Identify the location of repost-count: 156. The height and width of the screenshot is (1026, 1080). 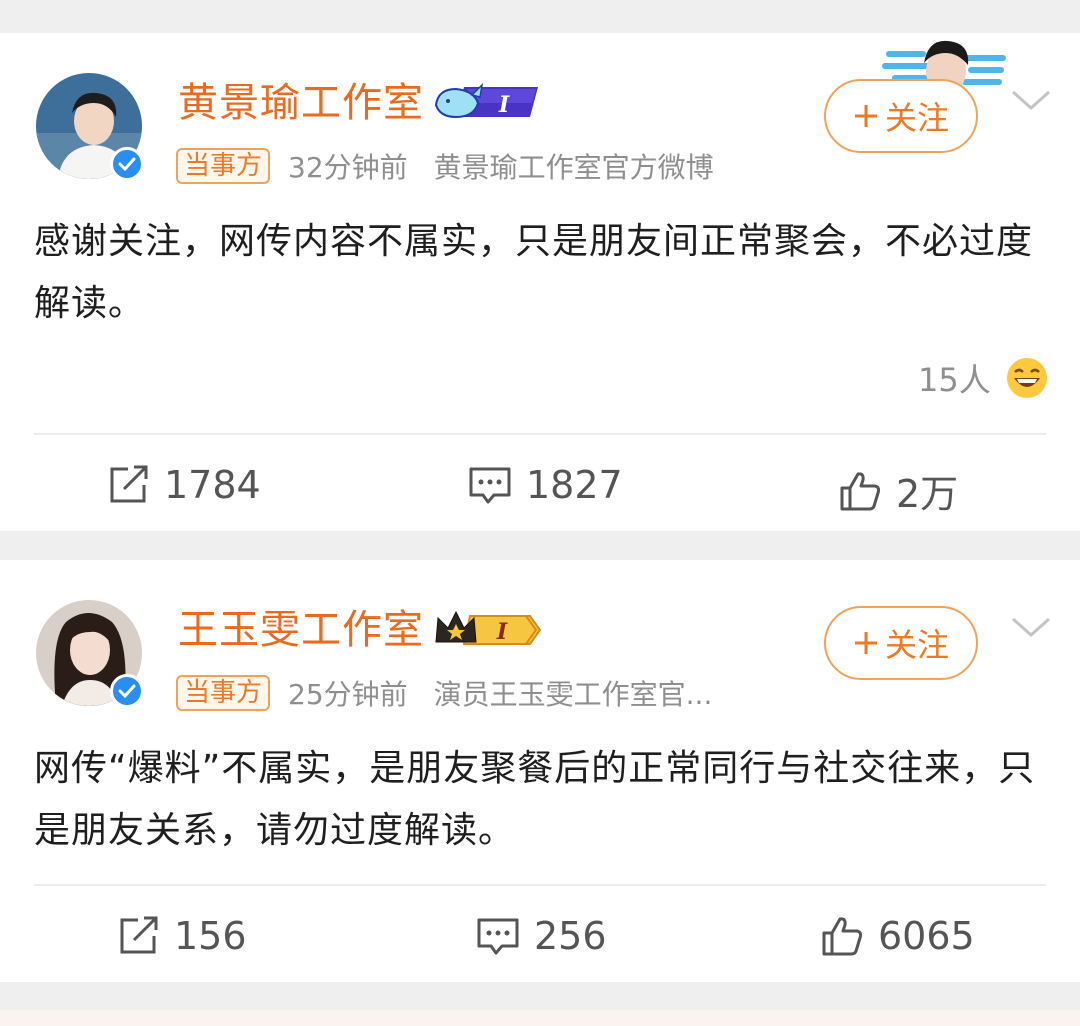
(210, 936).